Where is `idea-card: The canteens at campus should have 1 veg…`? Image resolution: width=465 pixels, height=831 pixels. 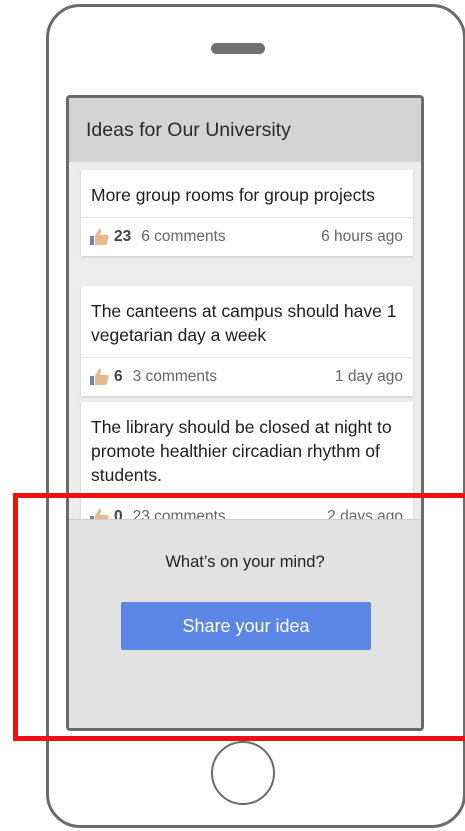 idea-card: The canteens at campus should have 1 veg… is located at coordinates (247, 341).